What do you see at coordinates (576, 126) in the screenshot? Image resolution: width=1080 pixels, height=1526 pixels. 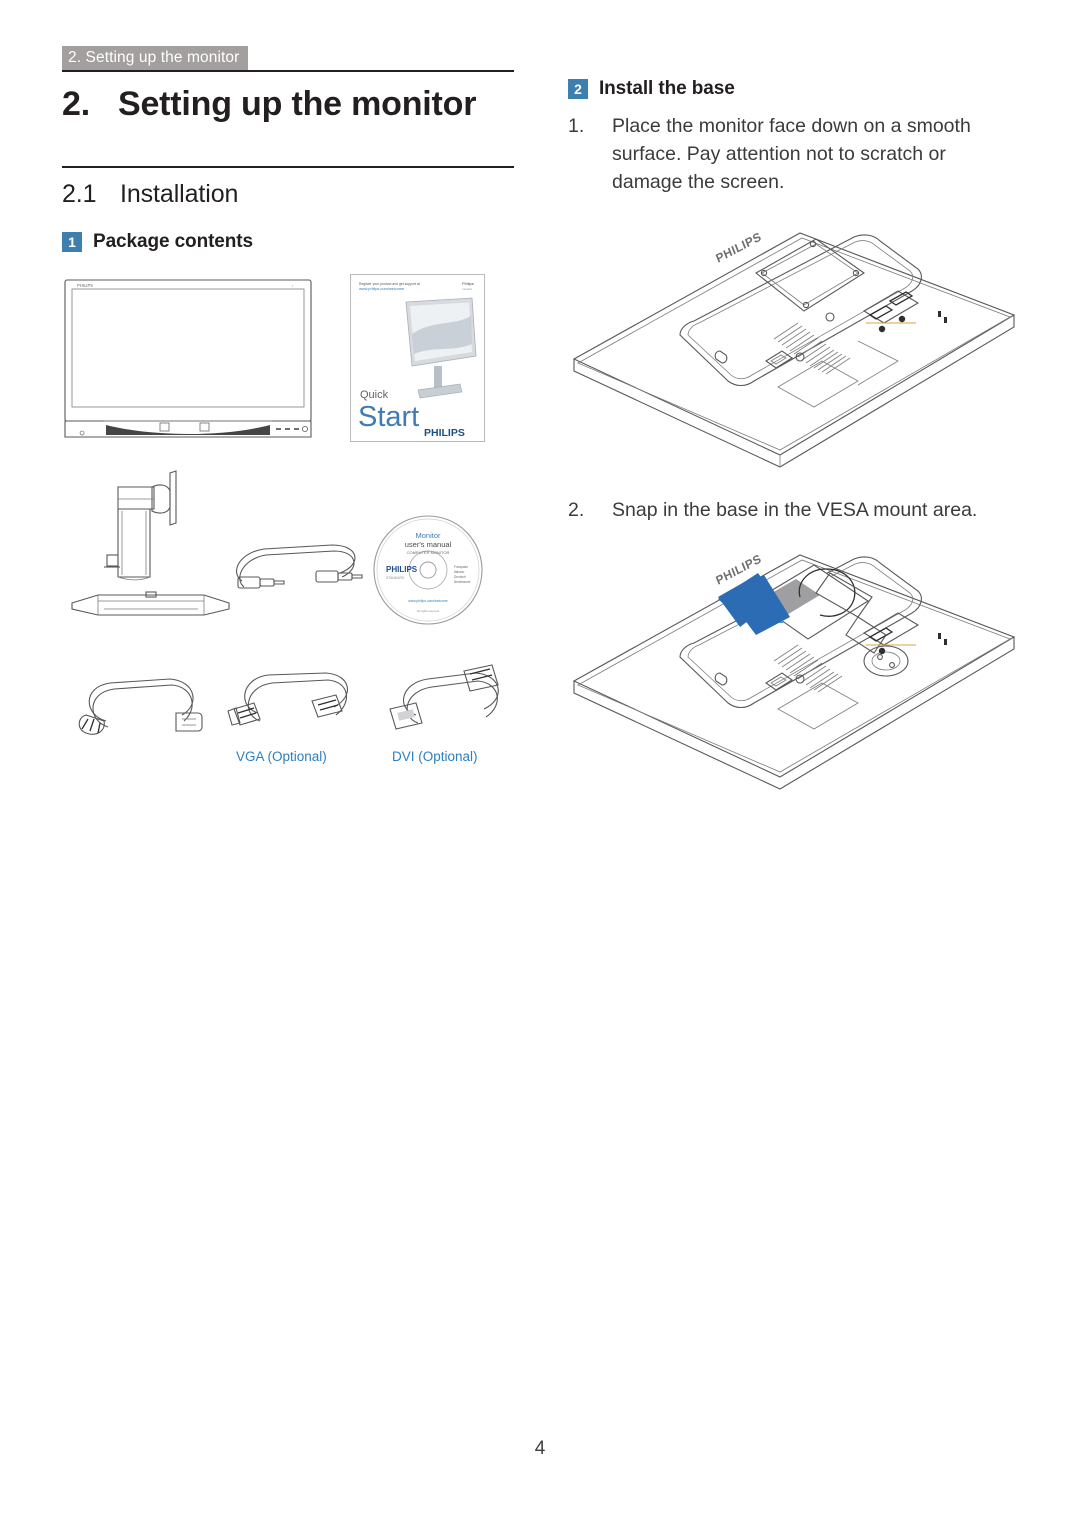 I see `step-1-marker: 1.` at bounding box center [576, 126].